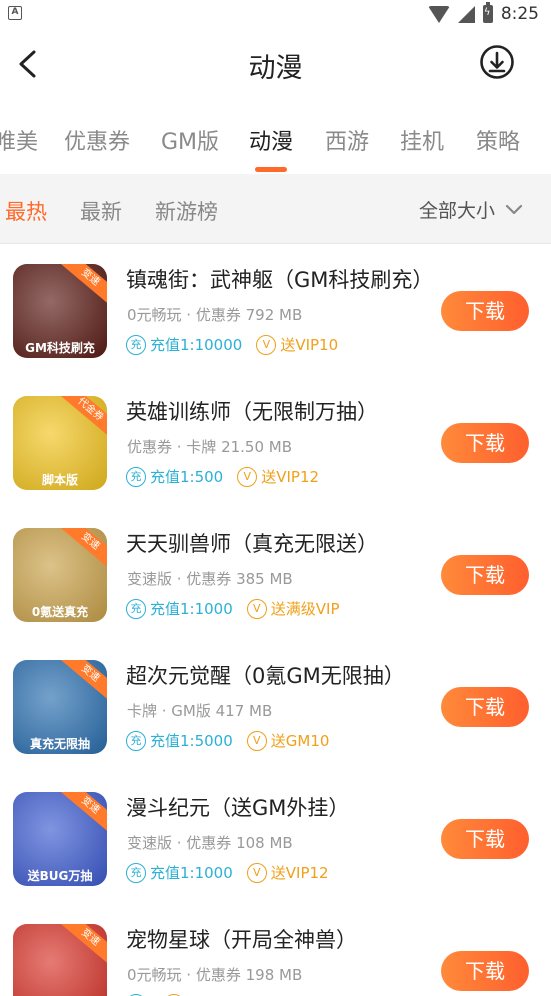 This screenshot has height=996, width=551. I want to click on vip-label: 送满级VIP, so click(305, 609).